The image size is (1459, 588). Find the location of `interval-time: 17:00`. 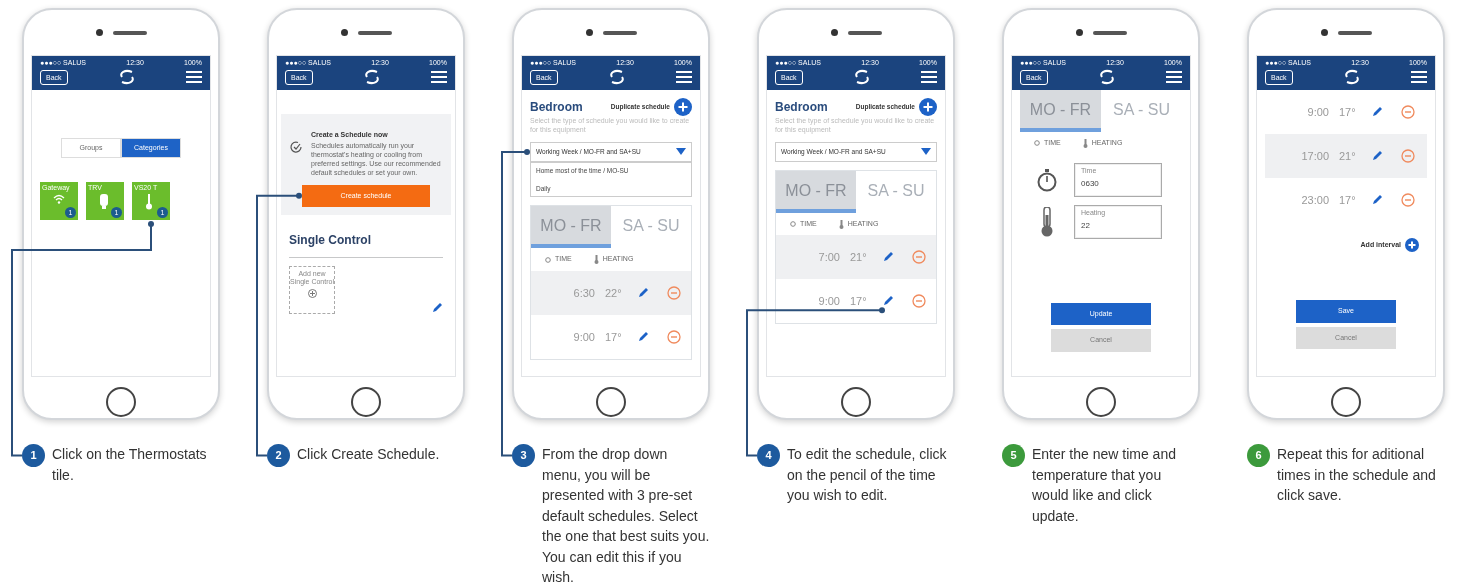

interval-time: 17:00 is located at coordinates (1314, 156).